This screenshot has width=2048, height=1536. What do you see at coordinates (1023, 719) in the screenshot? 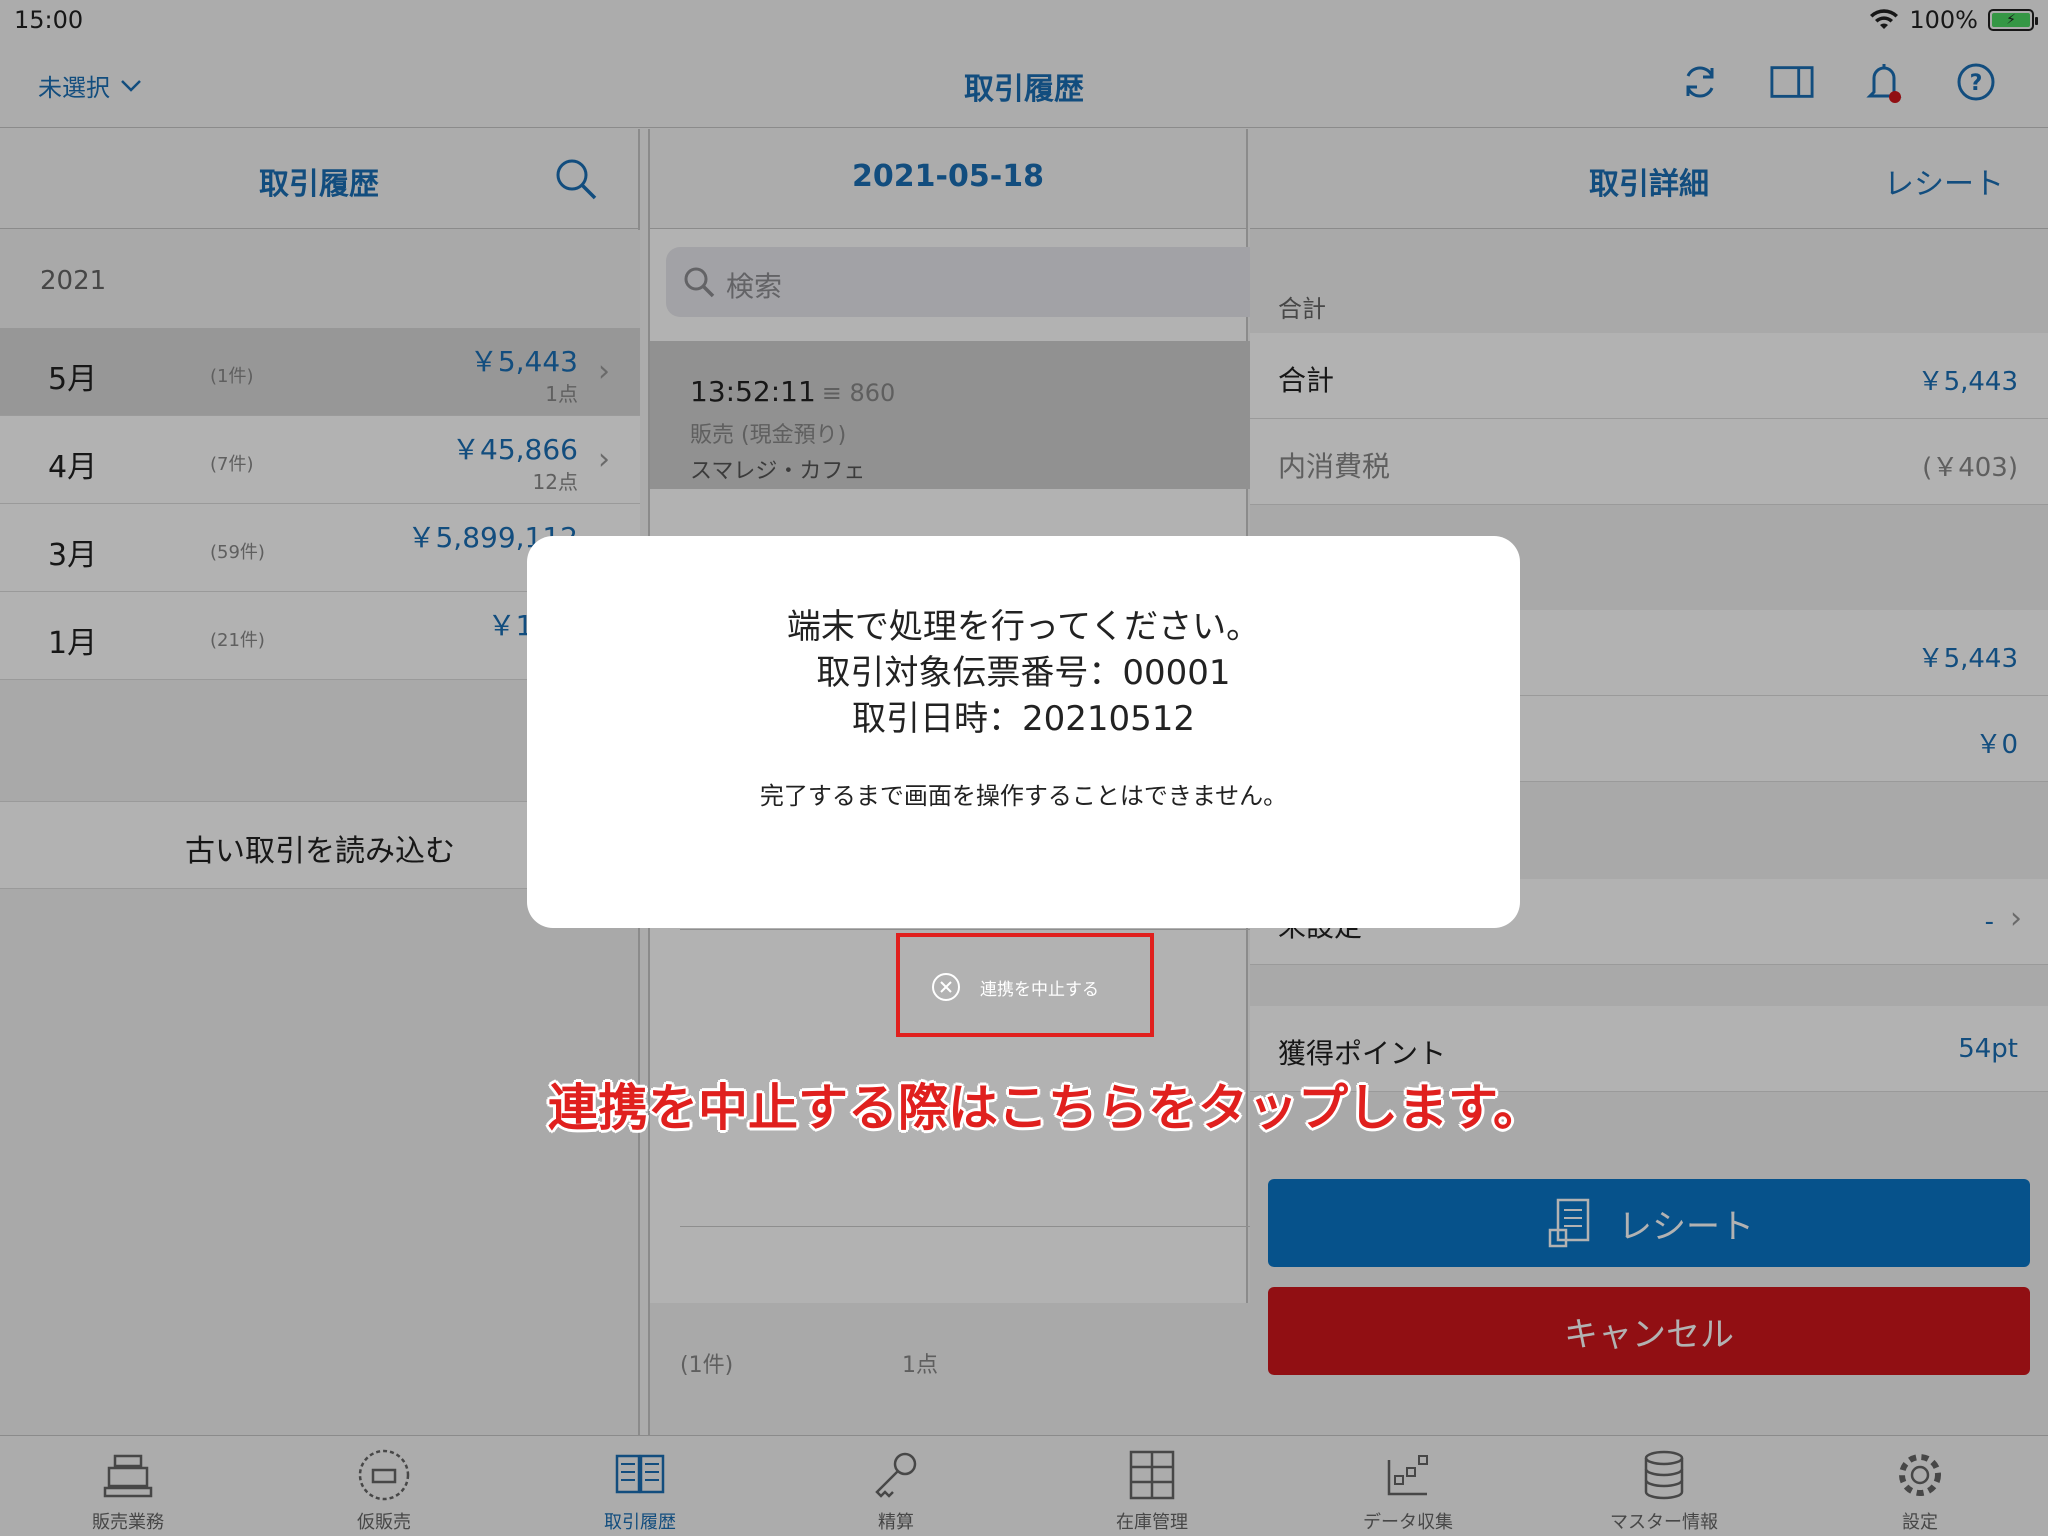
I see `dialog-line-3: 取引日時：20210512` at bounding box center [1023, 719].